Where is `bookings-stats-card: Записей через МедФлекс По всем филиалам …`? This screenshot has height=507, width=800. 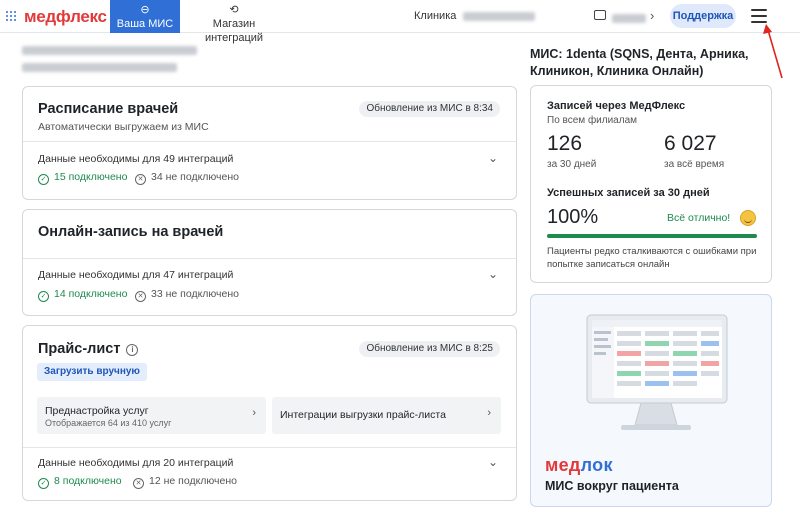
bookings-stats-card: Записей через МедФлекс По всем филиалам … is located at coordinates (651, 184).